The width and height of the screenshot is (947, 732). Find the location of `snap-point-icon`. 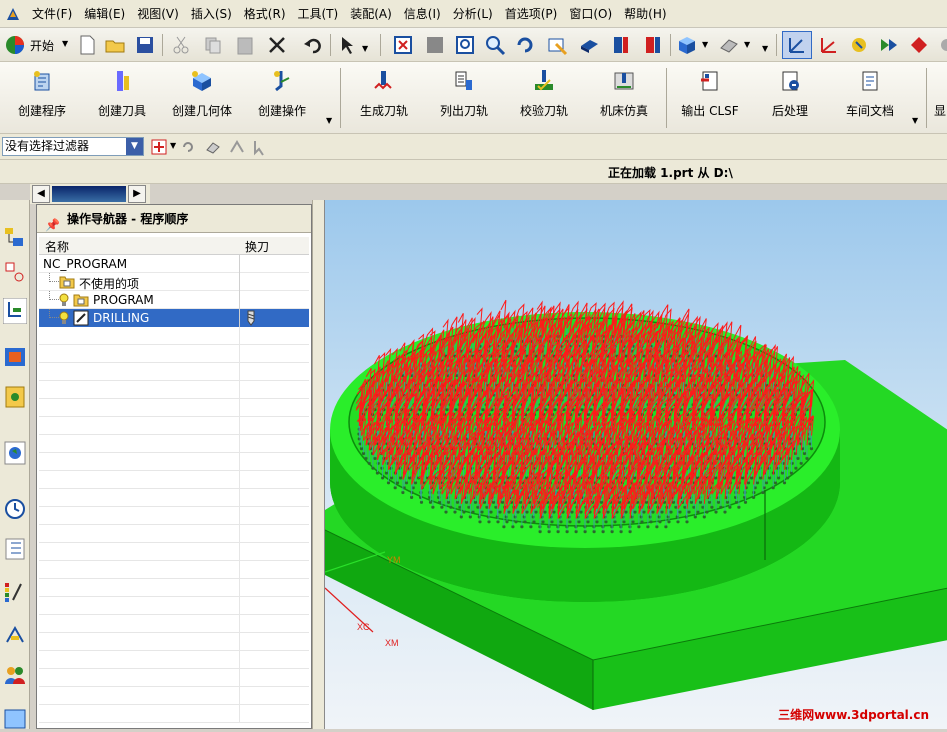

snap-point-icon is located at coordinates (159, 147).